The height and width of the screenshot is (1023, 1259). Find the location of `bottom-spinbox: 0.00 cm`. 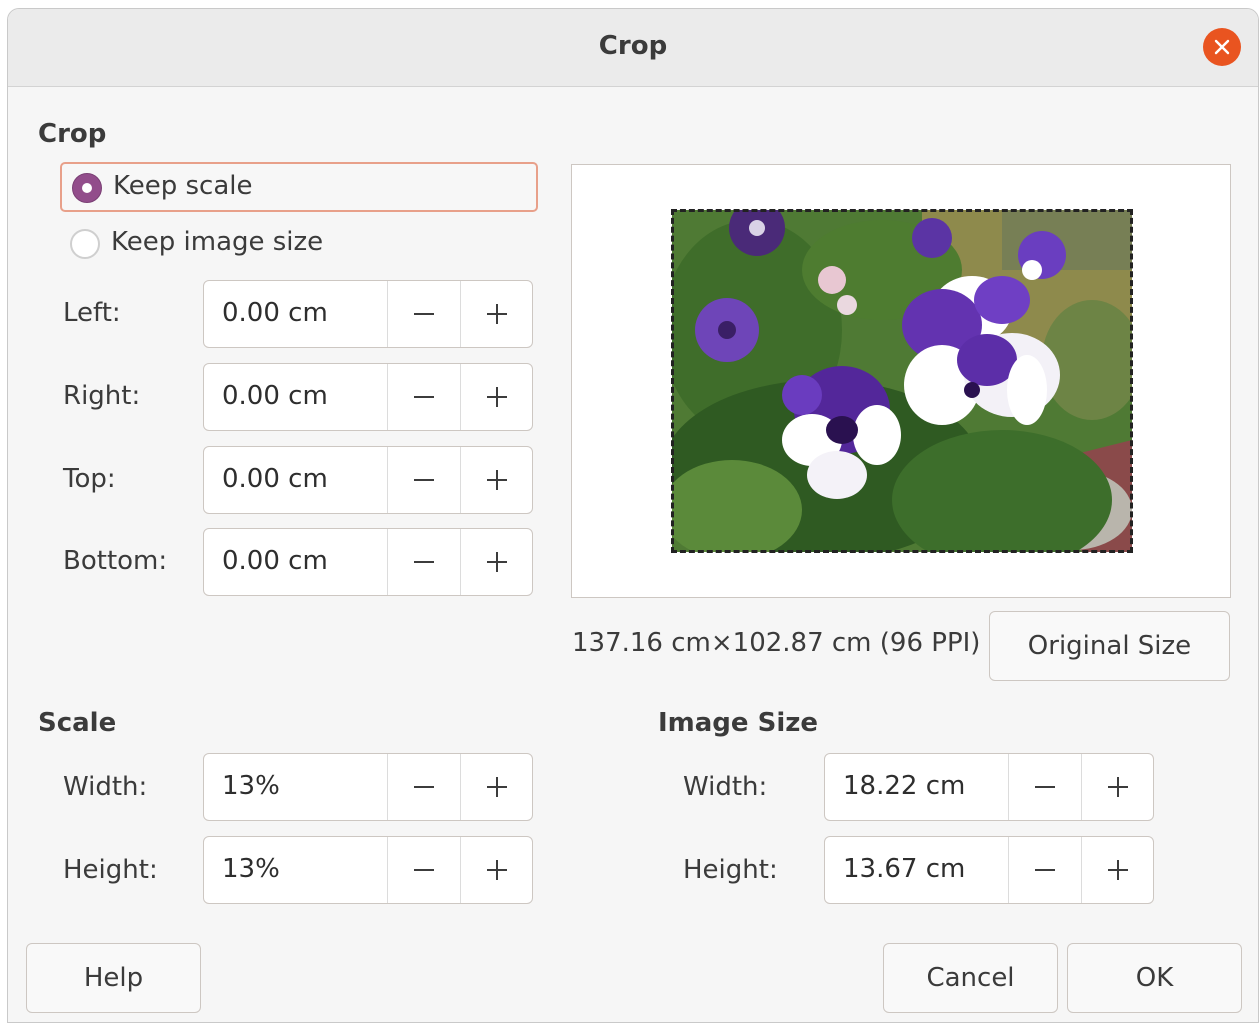

bottom-spinbox: 0.00 cm is located at coordinates (368, 562).